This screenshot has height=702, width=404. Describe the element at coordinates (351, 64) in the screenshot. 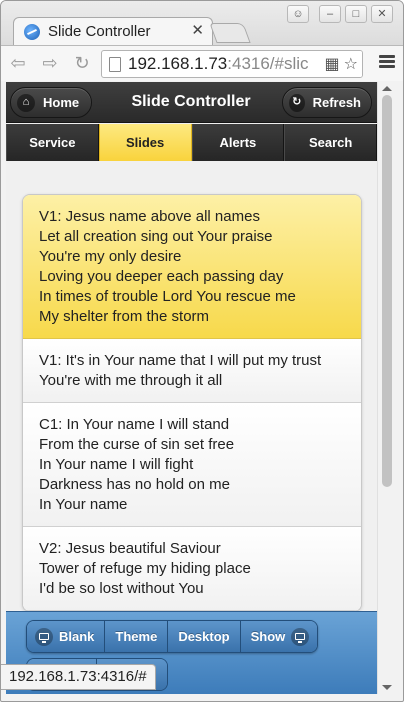

I see `bookmark-star-icon: ☆` at that location.